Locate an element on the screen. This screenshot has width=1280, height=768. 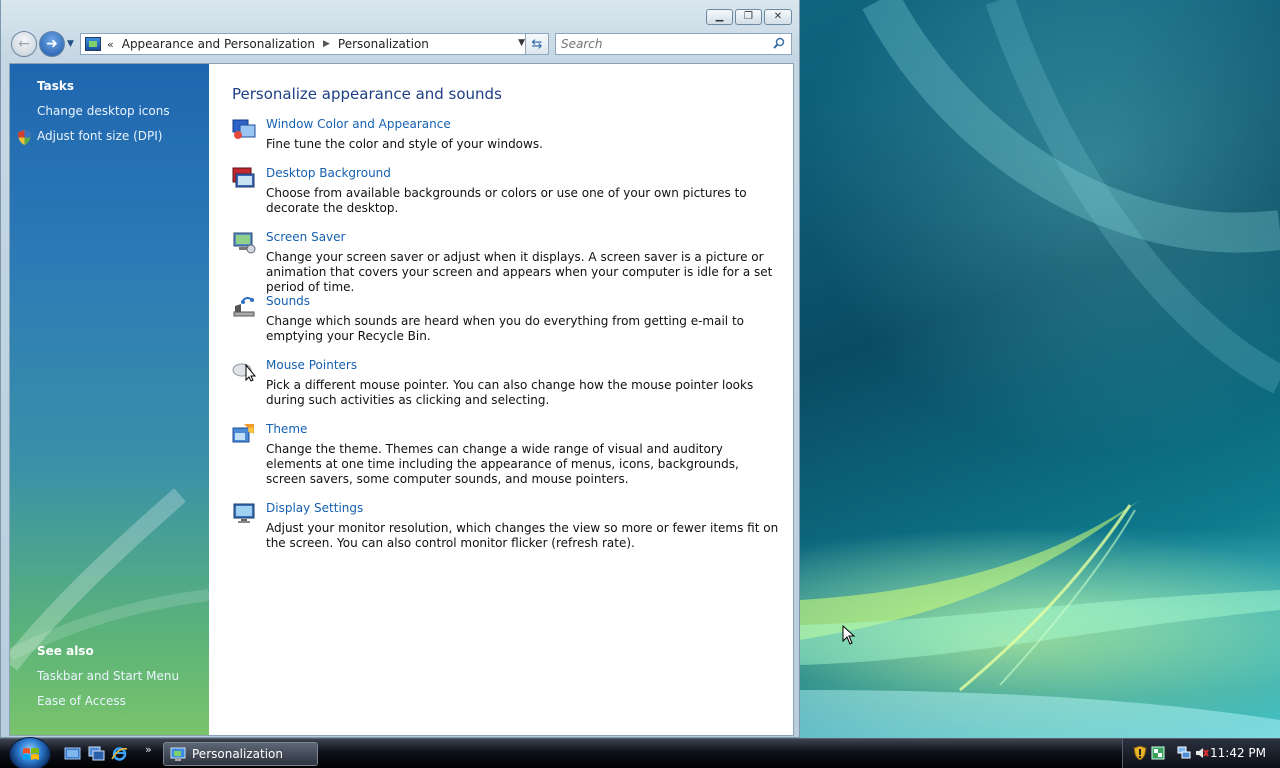
taskbar-button-label: Personalization is located at coordinates (237, 754).